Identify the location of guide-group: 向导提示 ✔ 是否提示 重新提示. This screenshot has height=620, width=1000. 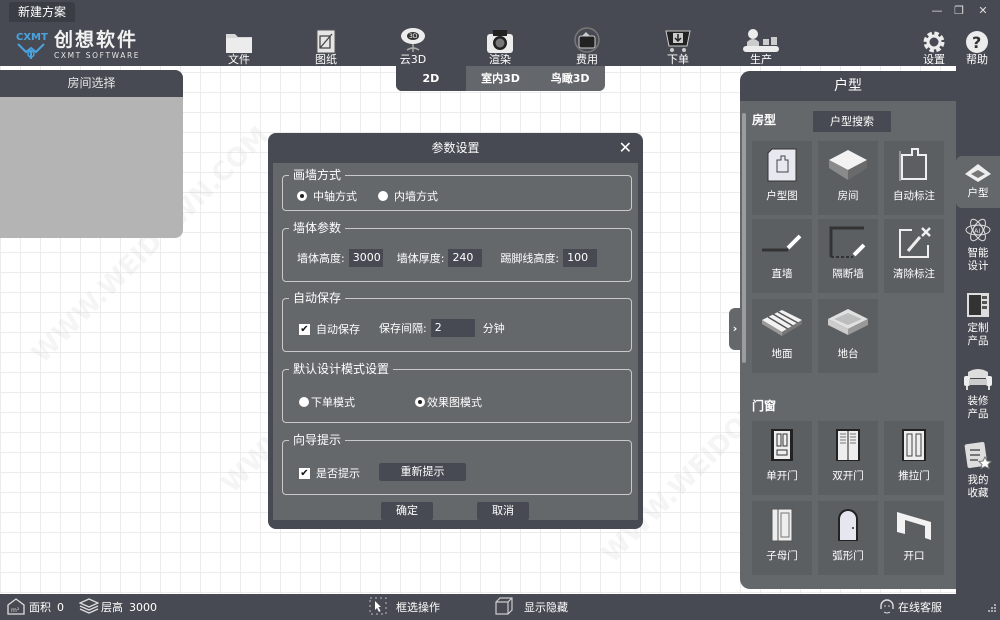
(457, 463).